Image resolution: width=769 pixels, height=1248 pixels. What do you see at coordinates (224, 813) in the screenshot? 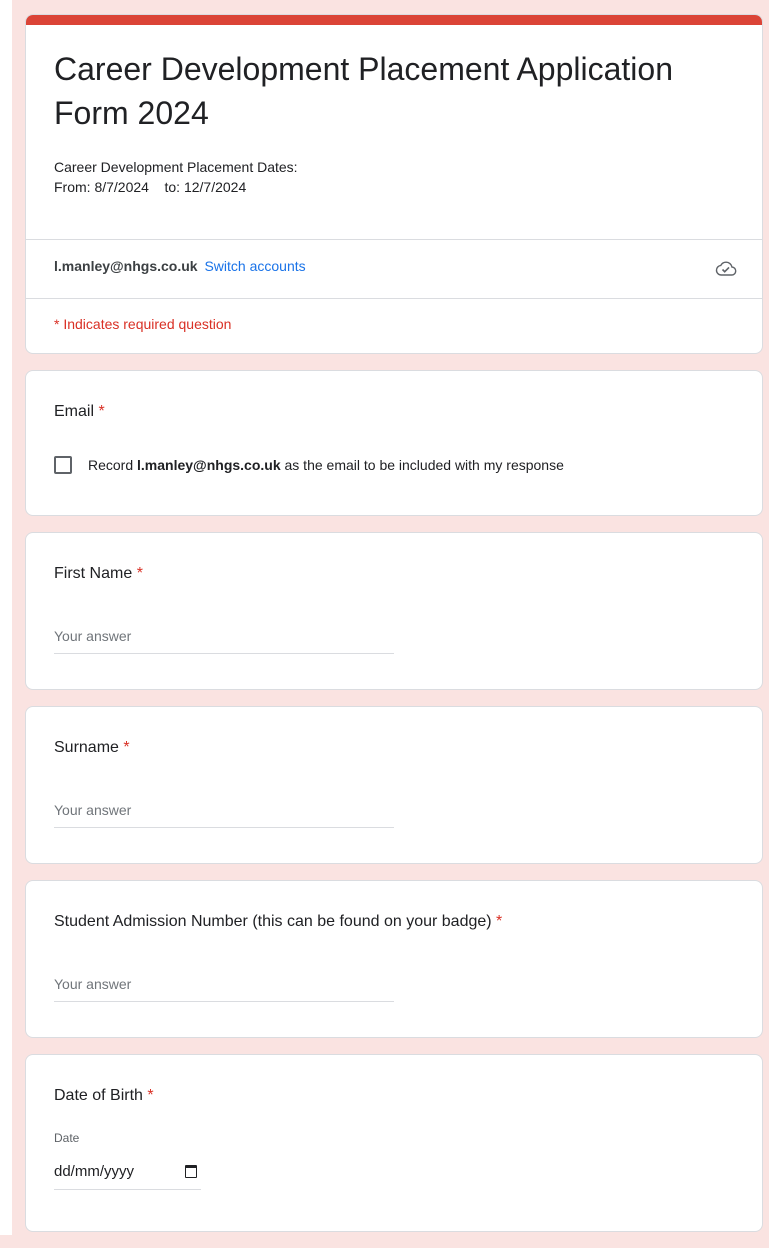
I see `surname-input: Your answer` at bounding box center [224, 813].